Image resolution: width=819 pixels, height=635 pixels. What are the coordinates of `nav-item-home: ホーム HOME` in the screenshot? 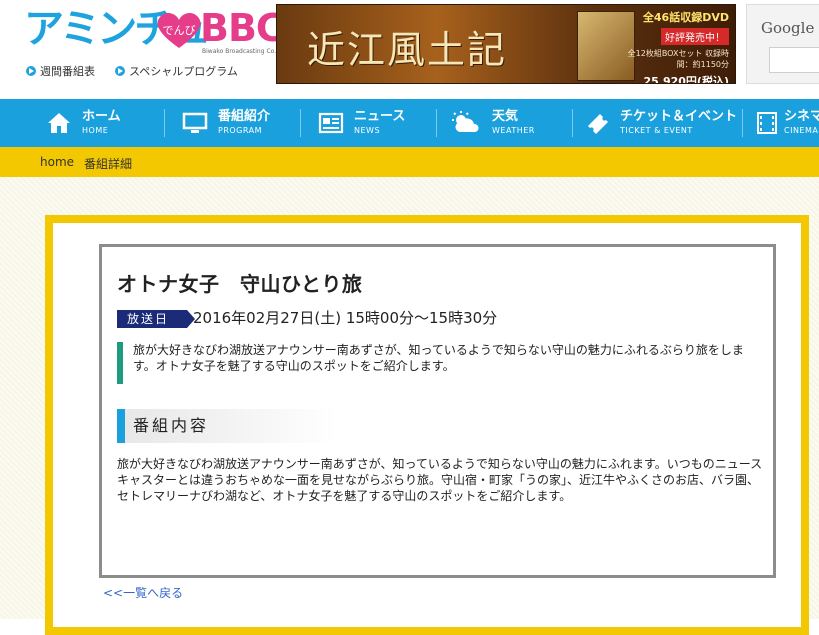 It's located at (83, 123).